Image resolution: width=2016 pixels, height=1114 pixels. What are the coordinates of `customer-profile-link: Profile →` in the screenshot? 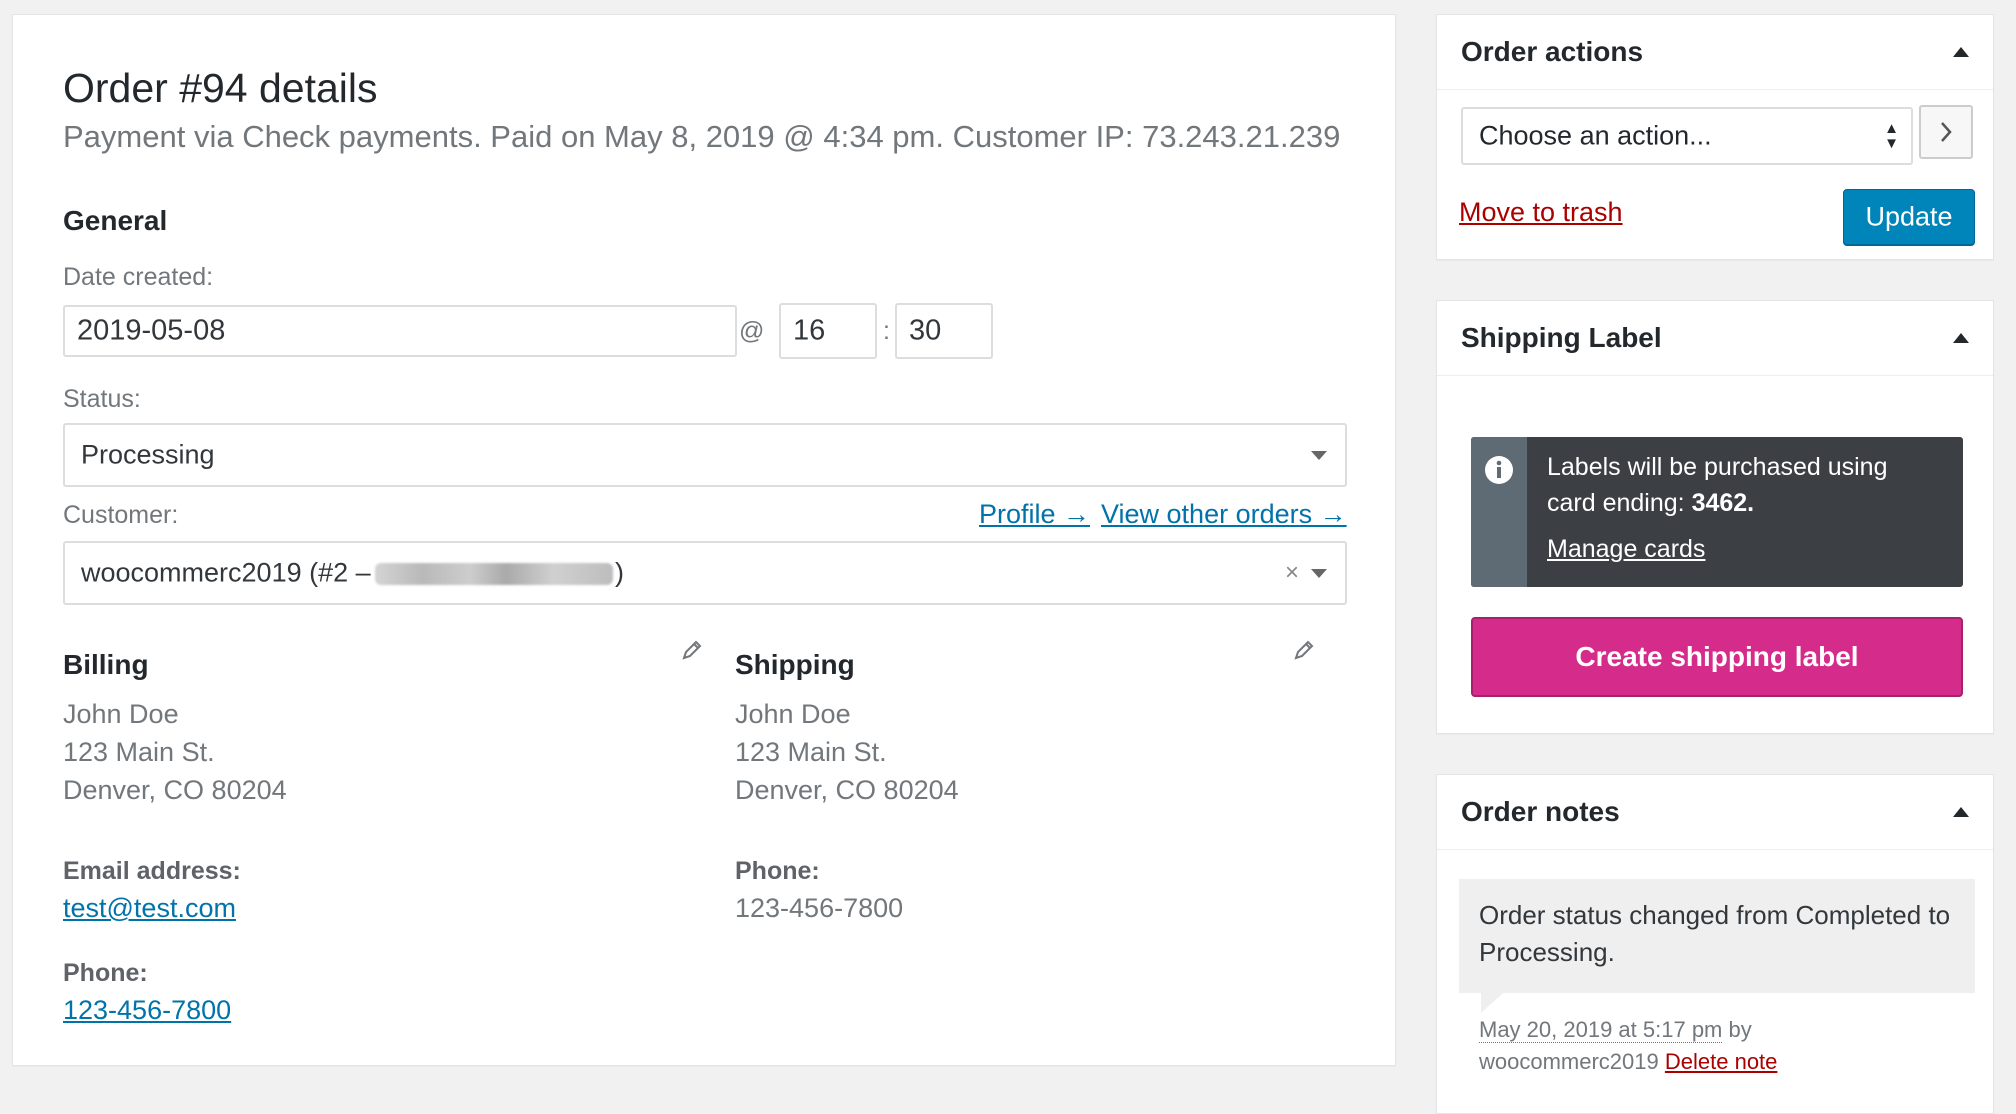 It's located at (1034, 514).